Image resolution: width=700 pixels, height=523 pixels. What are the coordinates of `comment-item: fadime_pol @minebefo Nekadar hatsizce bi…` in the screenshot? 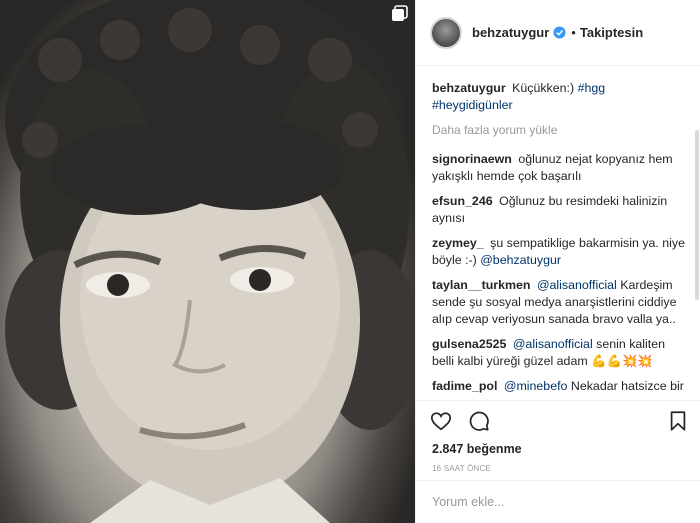 It's located at (560, 388).